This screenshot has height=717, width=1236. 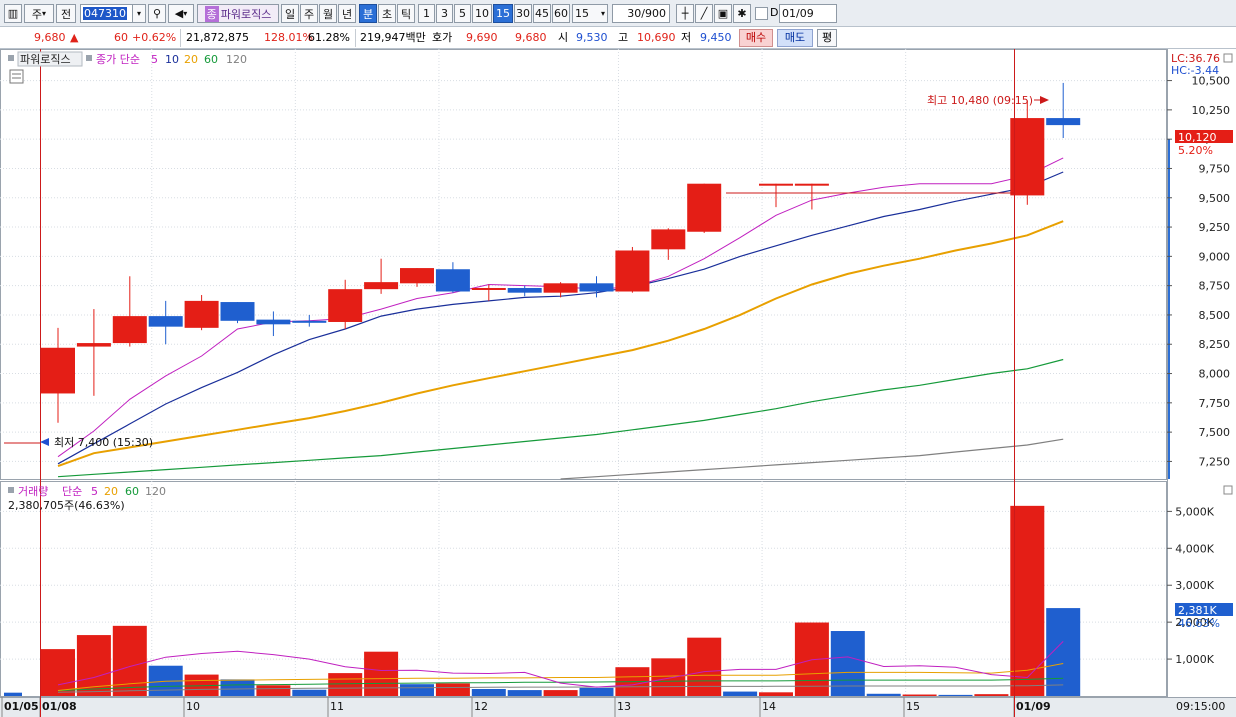 I want to click on stock-name-field: 종 파워로직스, so click(x=238, y=13).